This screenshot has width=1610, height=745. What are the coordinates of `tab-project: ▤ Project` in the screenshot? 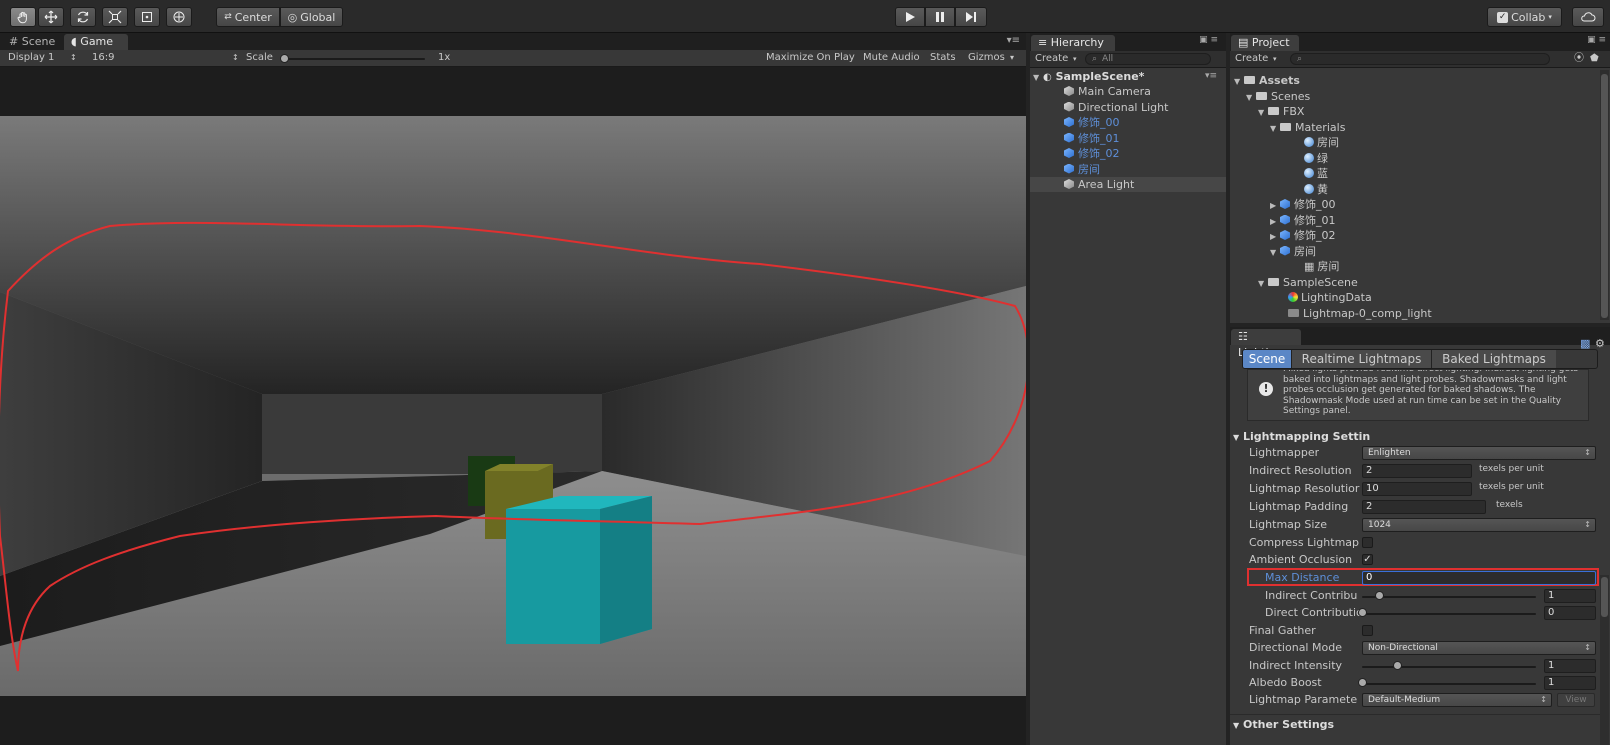 It's located at (1265, 43).